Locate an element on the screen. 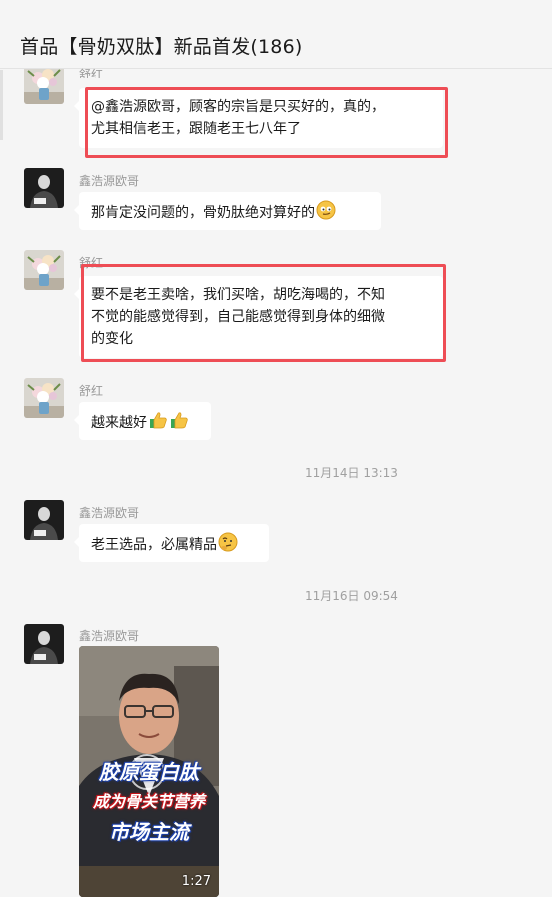 This screenshot has height=897, width=552. thinking-emoji-icon is located at coordinates (228, 542).